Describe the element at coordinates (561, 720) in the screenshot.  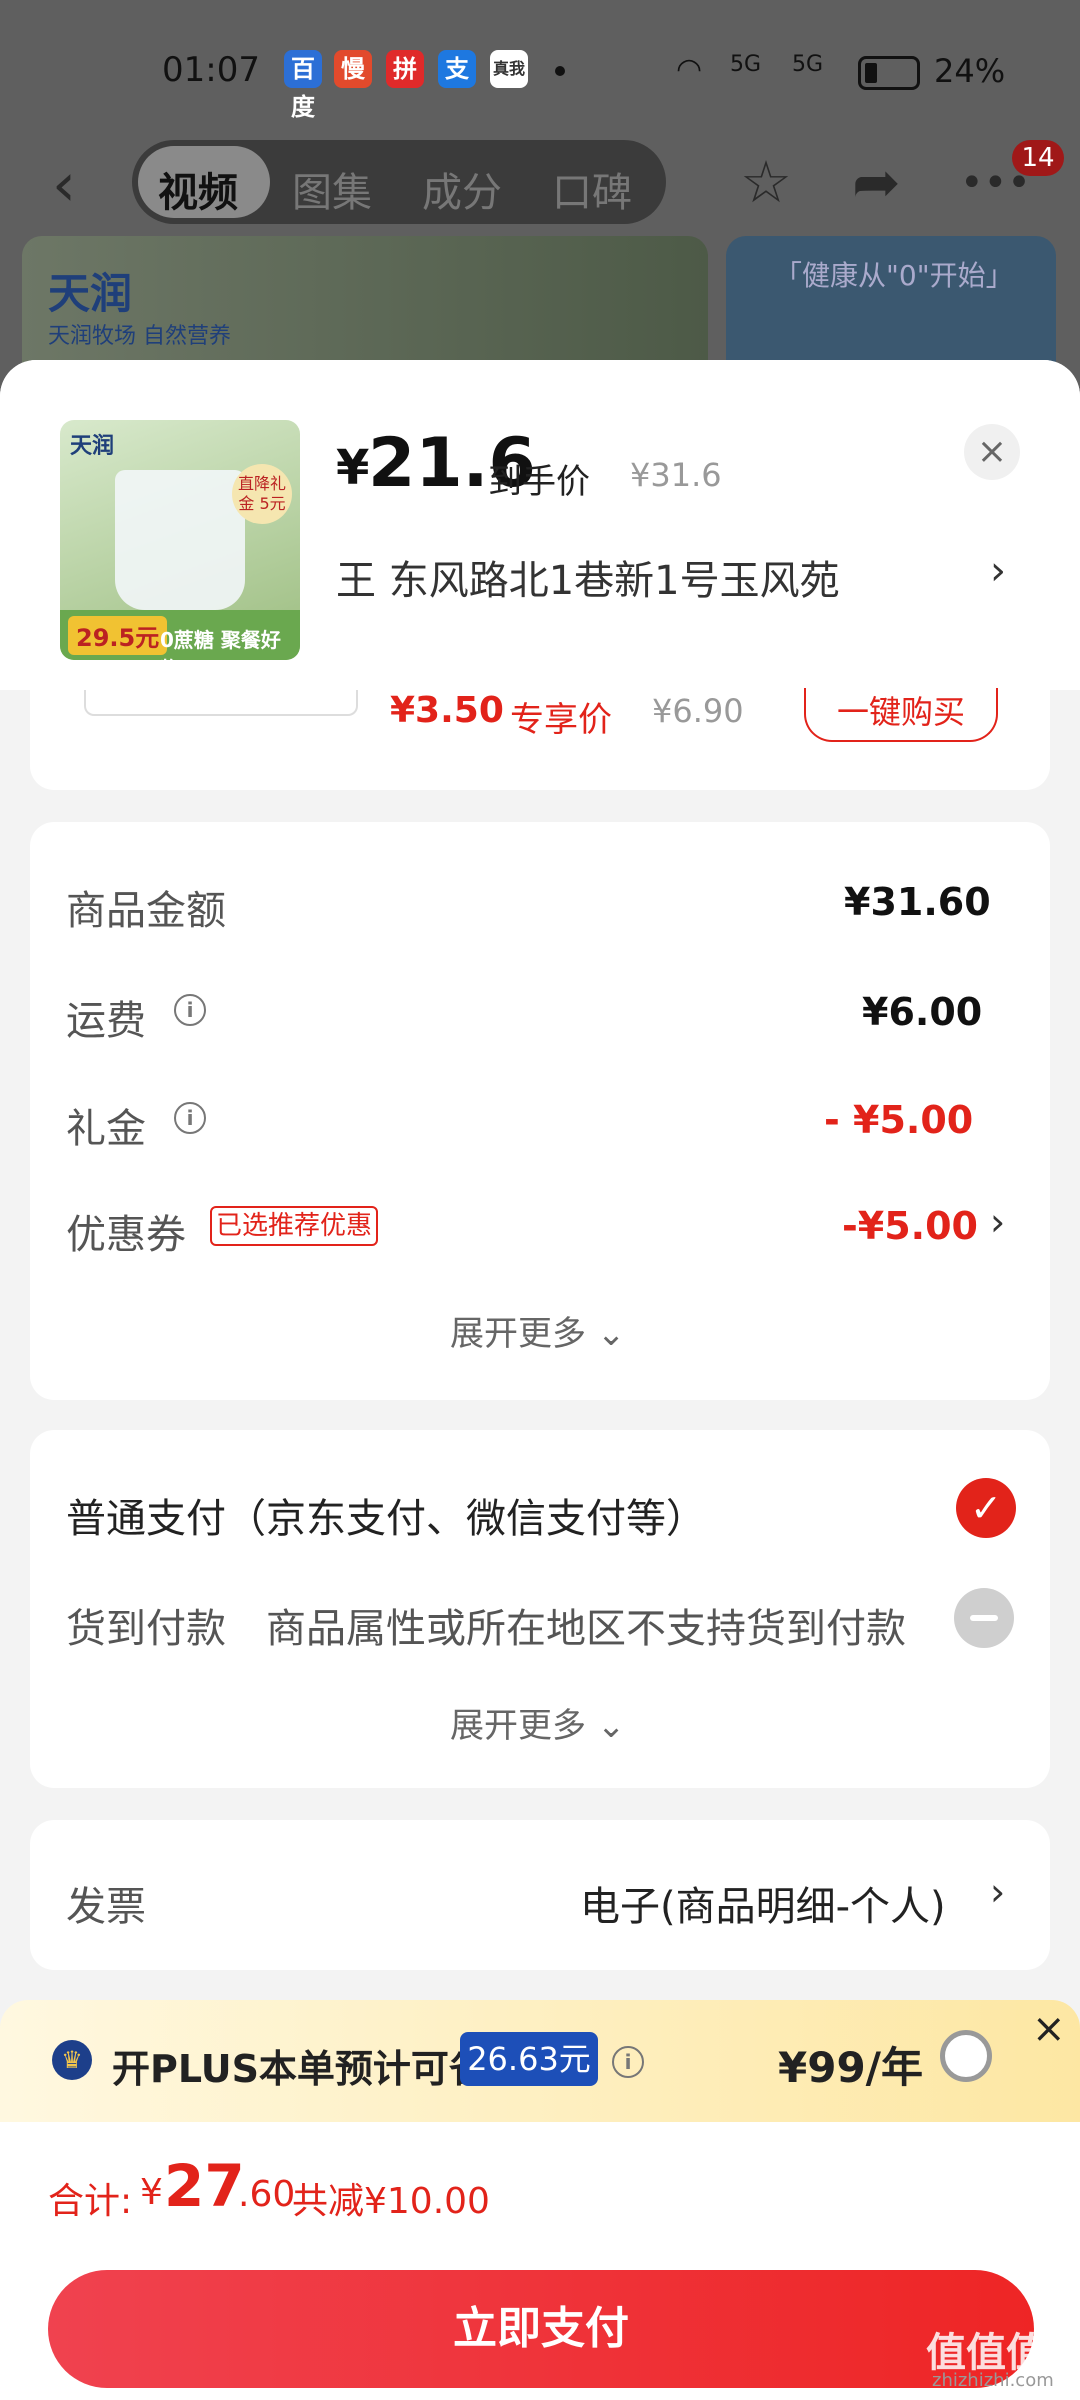
I see `offer-label: 专享价` at that location.